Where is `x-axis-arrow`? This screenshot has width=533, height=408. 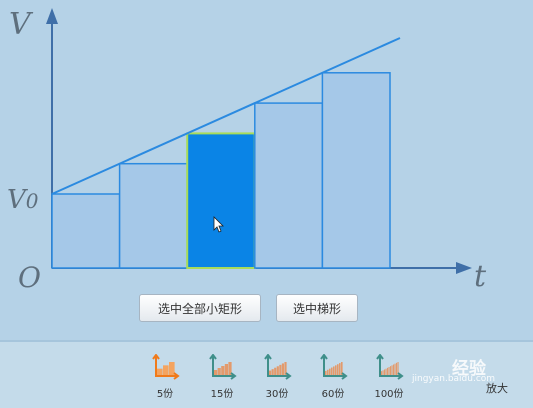 x-axis-arrow is located at coordinates (464, 268).